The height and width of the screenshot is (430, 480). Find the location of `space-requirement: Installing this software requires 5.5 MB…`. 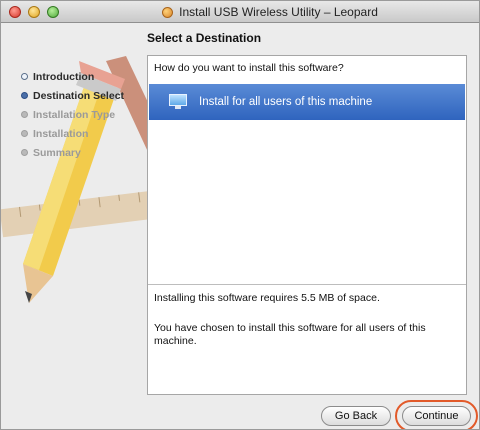

space-requirement: Installing this software requires 5.5 MB… is located at coordinates (267, 298).